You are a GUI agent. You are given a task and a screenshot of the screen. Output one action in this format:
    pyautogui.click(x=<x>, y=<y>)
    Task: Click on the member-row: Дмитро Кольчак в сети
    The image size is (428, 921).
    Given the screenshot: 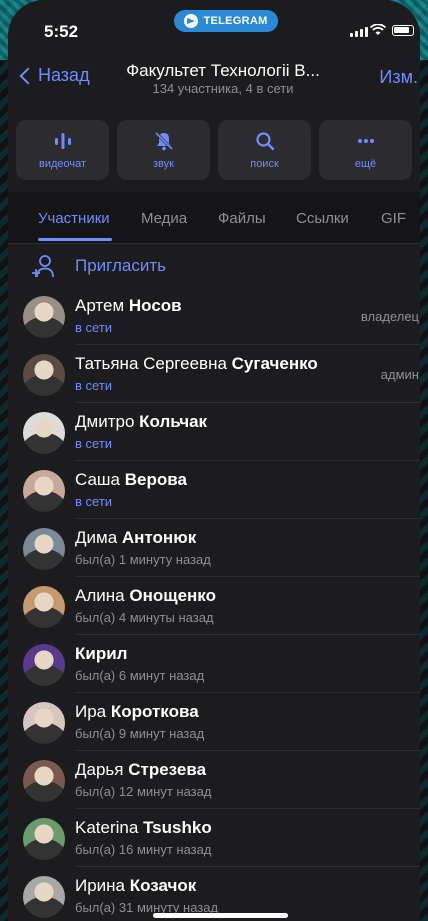 What is the action you would take?
    pyautogui.click(x=214, y=432)
    